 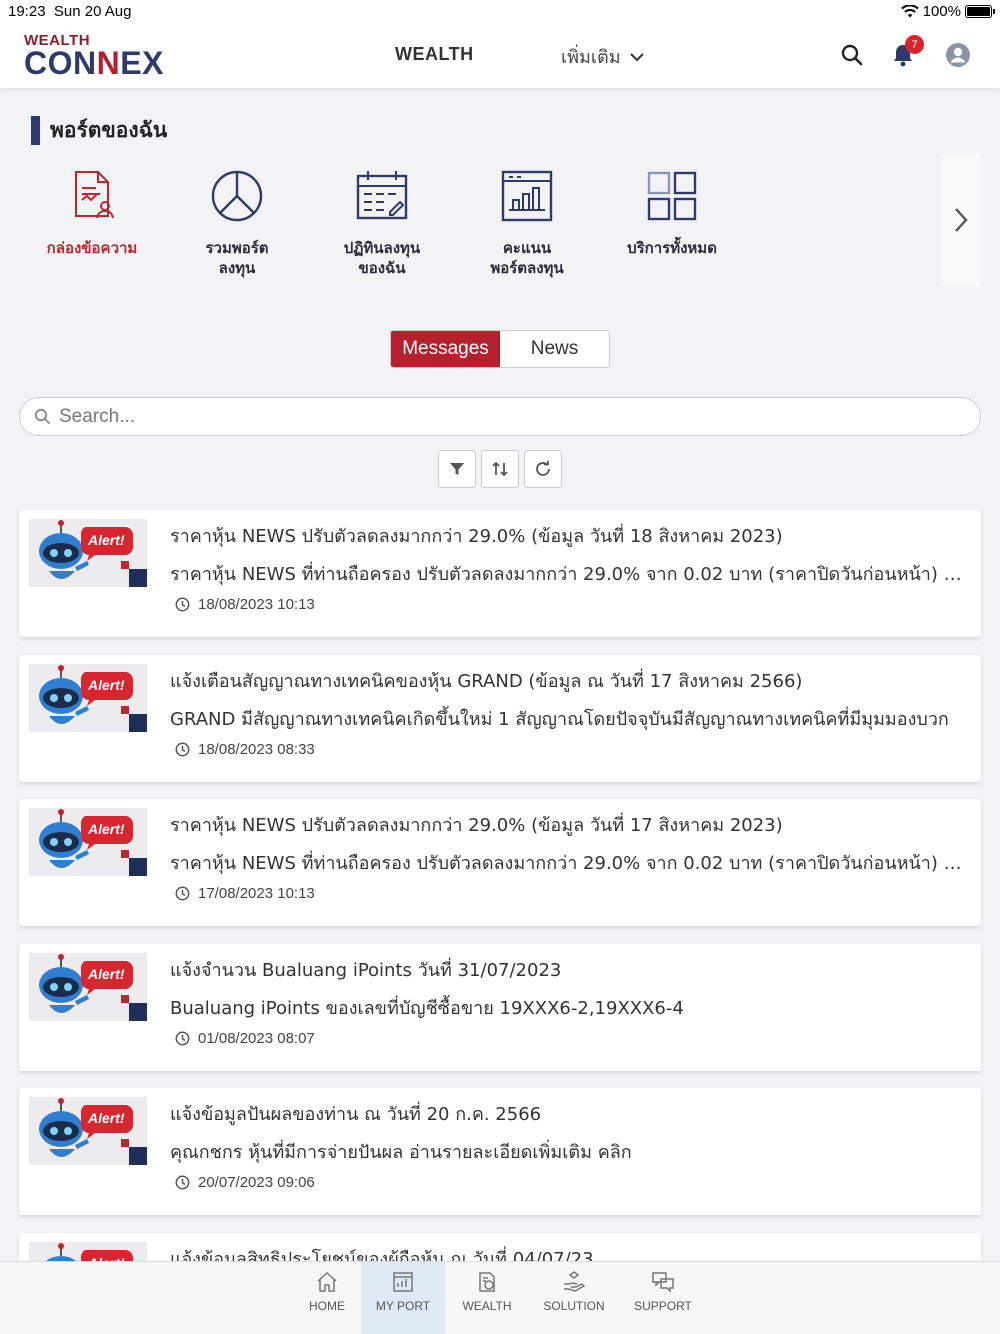 What do you see at coordinates (327, 1298) in the screenshot?
I see `tab-home: HOME` at bounding box center [327, 1298].